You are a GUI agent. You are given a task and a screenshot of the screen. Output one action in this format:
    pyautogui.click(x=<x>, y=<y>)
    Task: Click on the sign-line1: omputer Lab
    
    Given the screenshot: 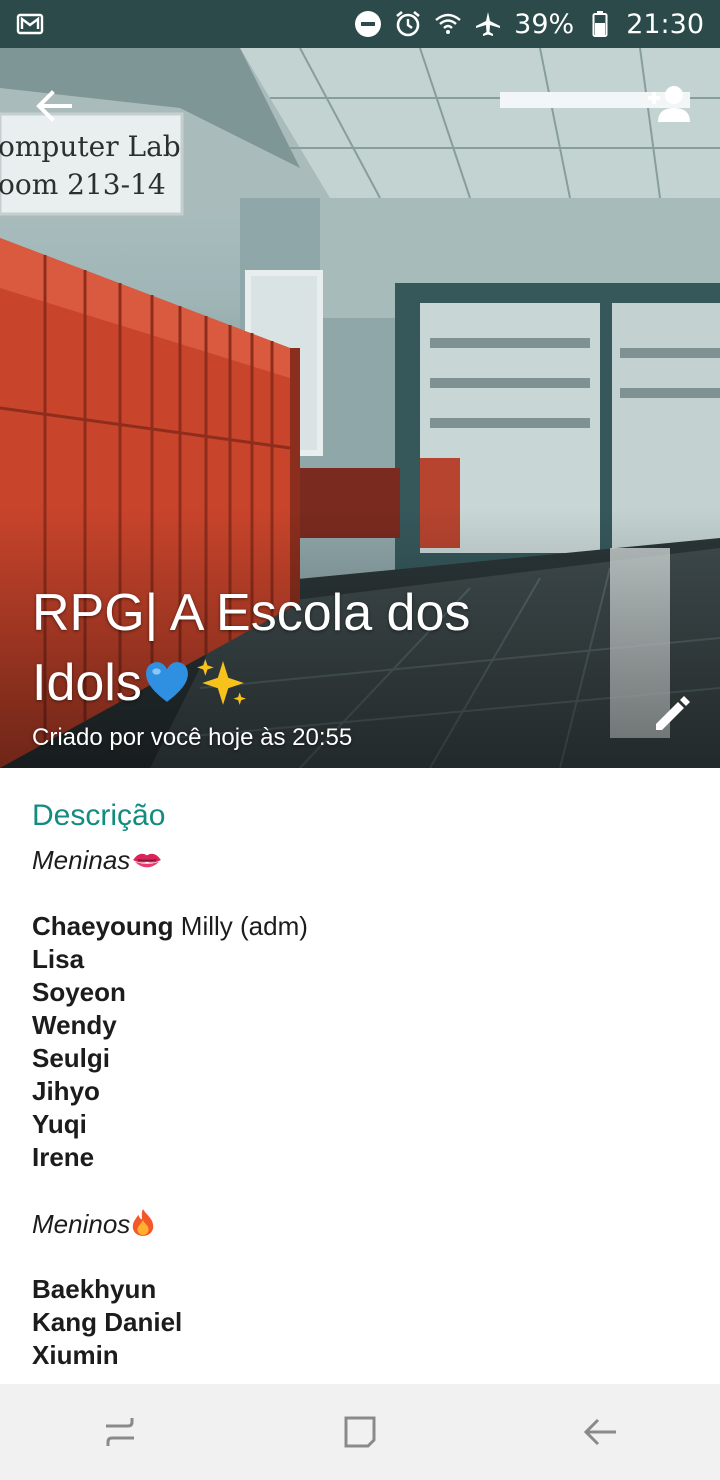 What is the action you would take?
    pyautogui.click(x=90, y=146)
    